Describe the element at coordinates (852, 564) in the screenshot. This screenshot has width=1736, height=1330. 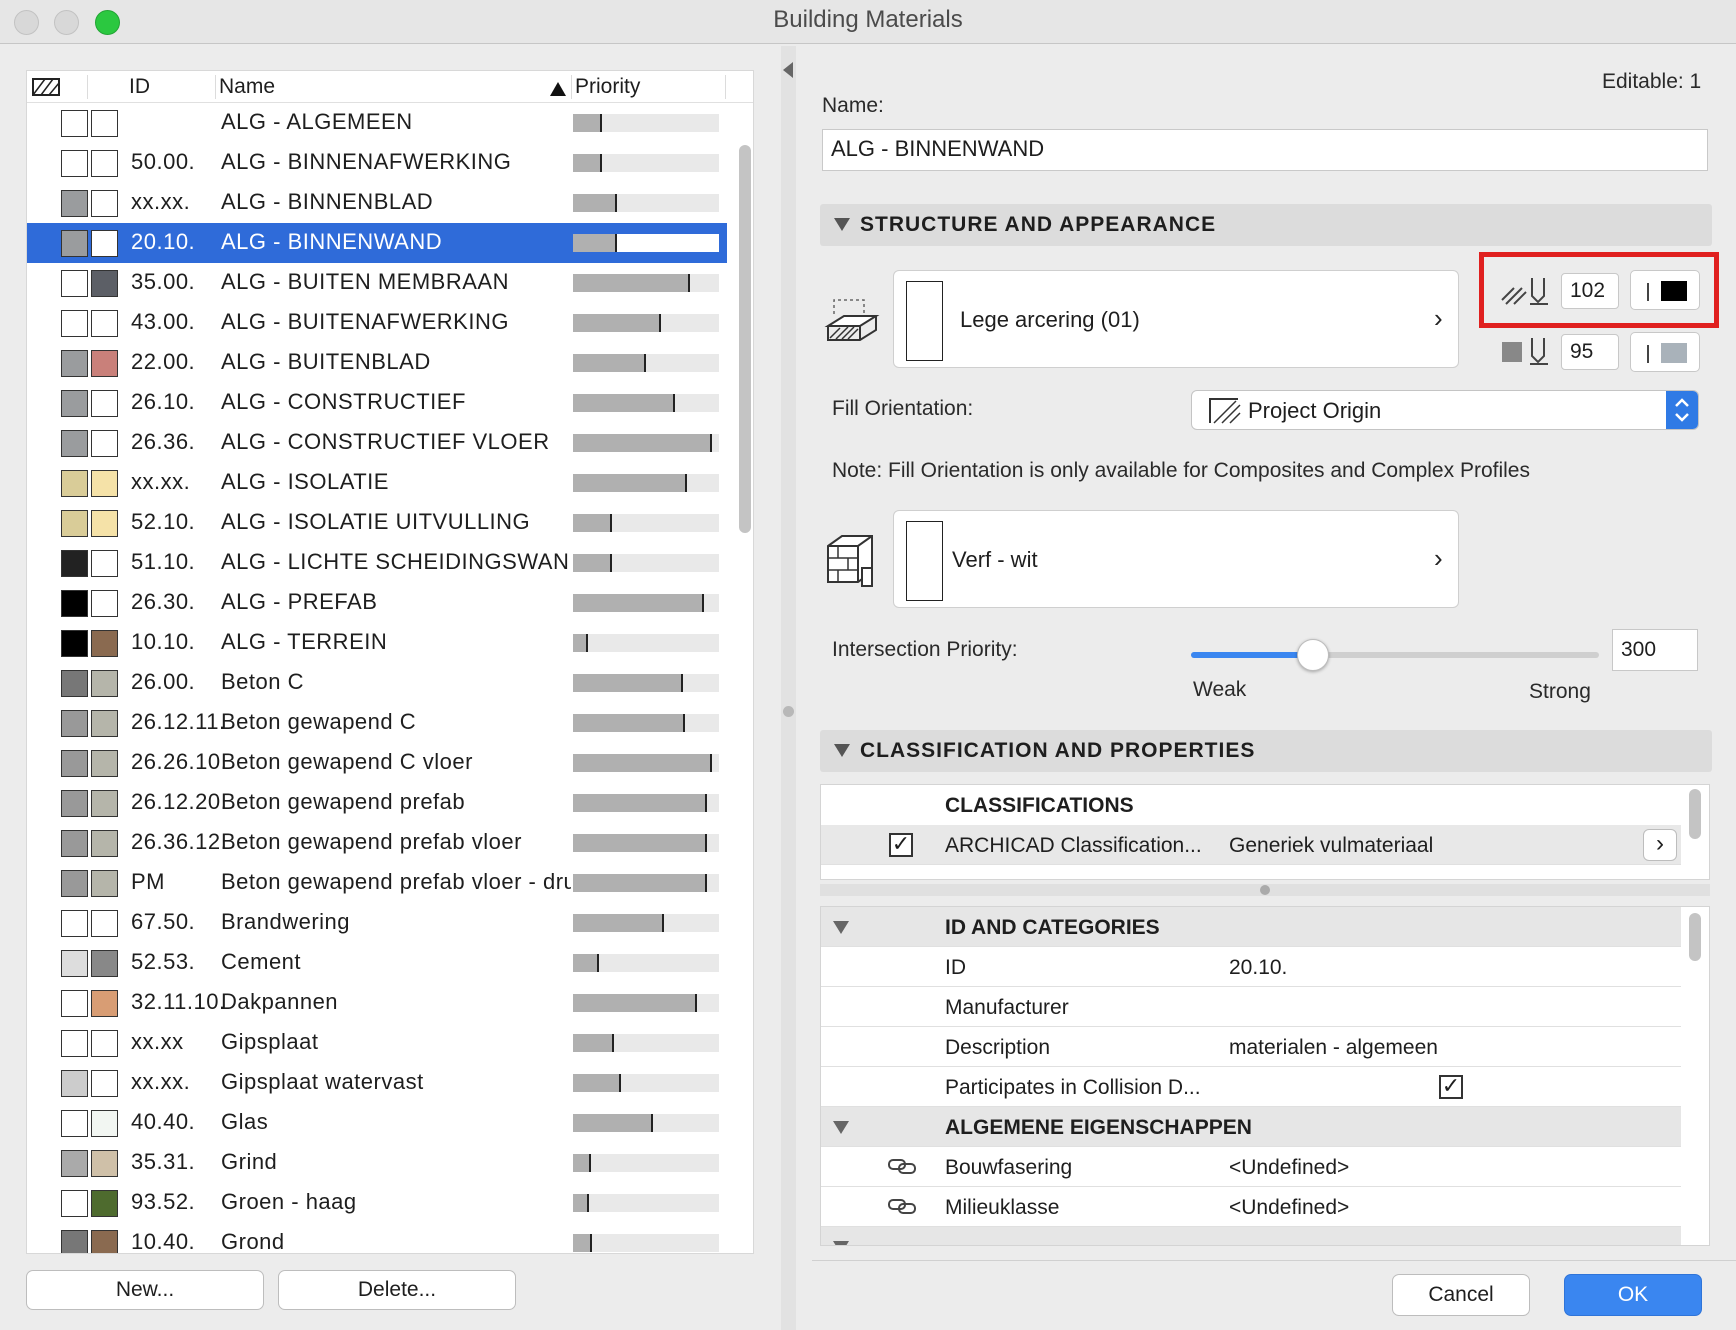
I see `surface-icon` at that location.